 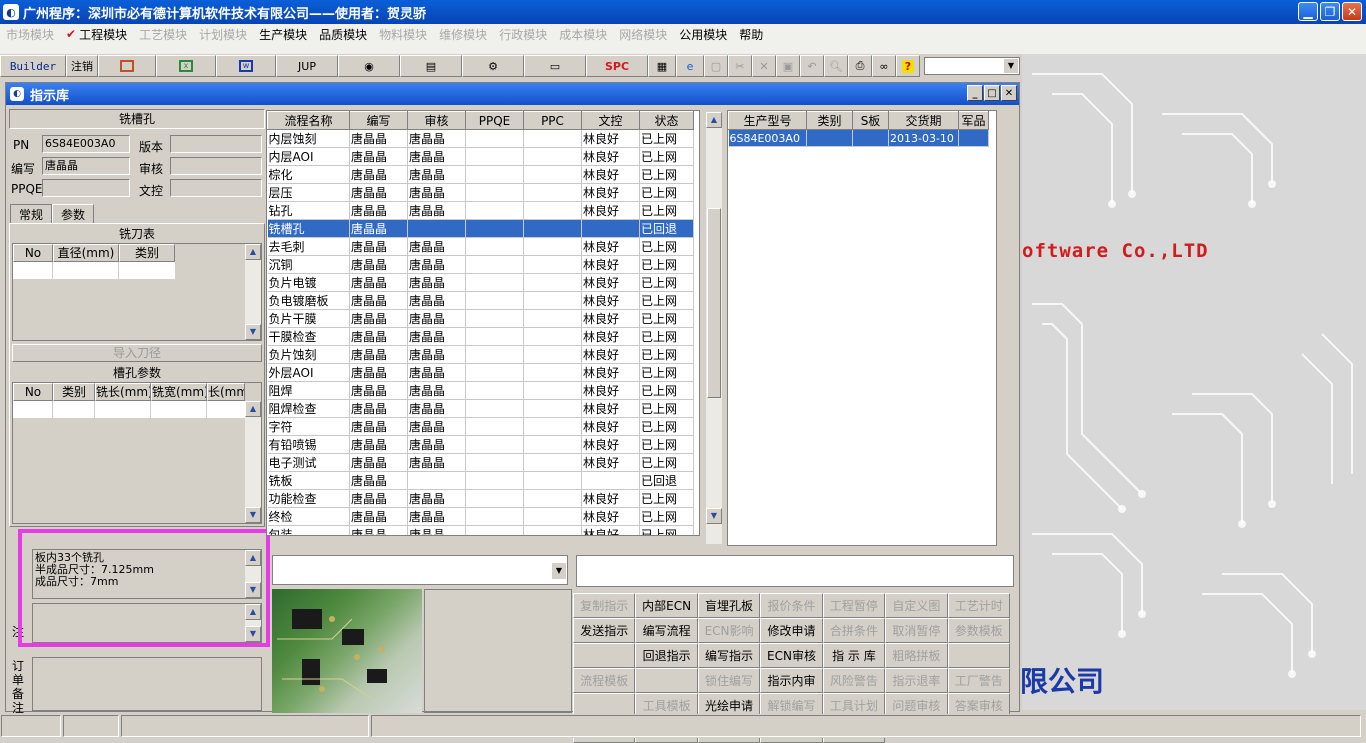 I want to click on model-col-3: 交货期, so click(x=923, y=120).